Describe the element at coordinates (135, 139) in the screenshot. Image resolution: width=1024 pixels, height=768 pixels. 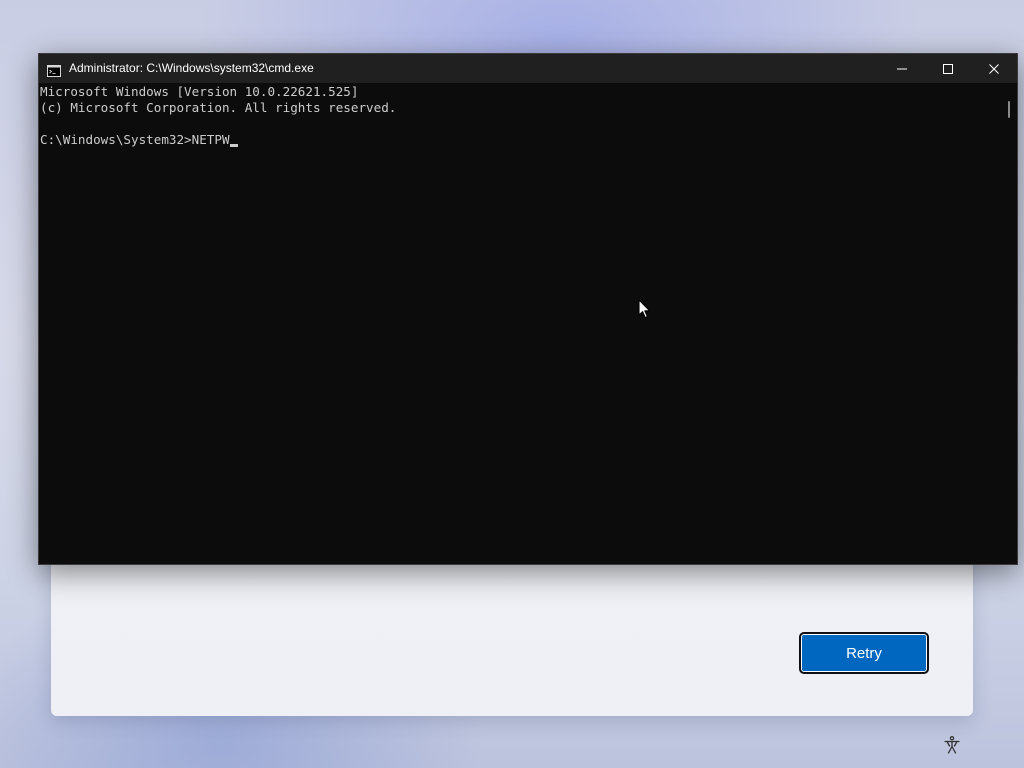
I see `console-prompt-text: C:\Windows\System32>NETPW` at that location.